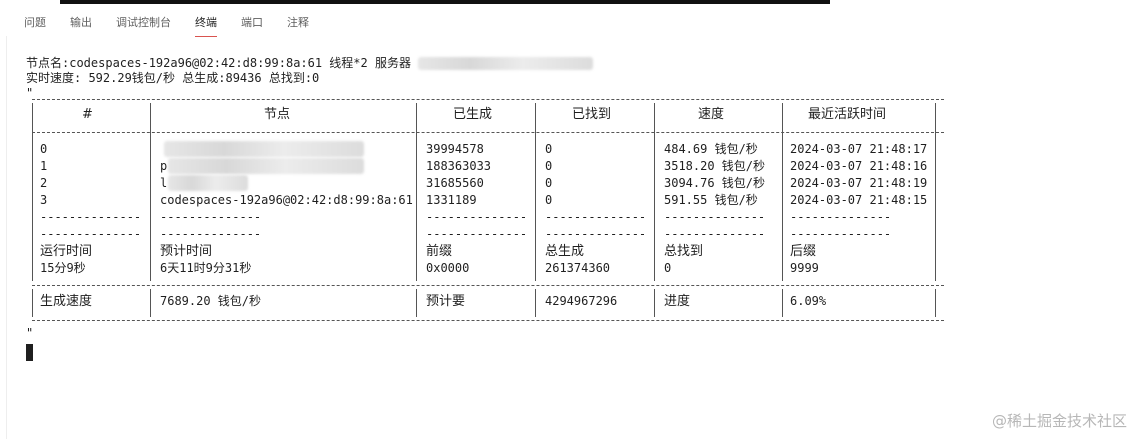 This screenshot has width=1133, height=439. I want to click on header-generated: 已生成, so click(473, 114).